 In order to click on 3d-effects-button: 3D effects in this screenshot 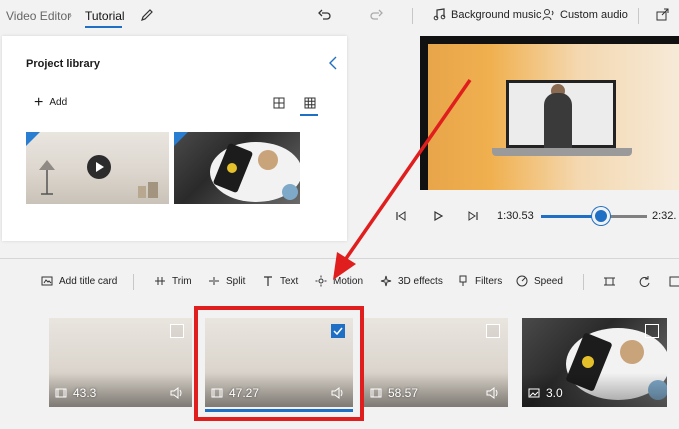, I will do `click(411, 281)`.